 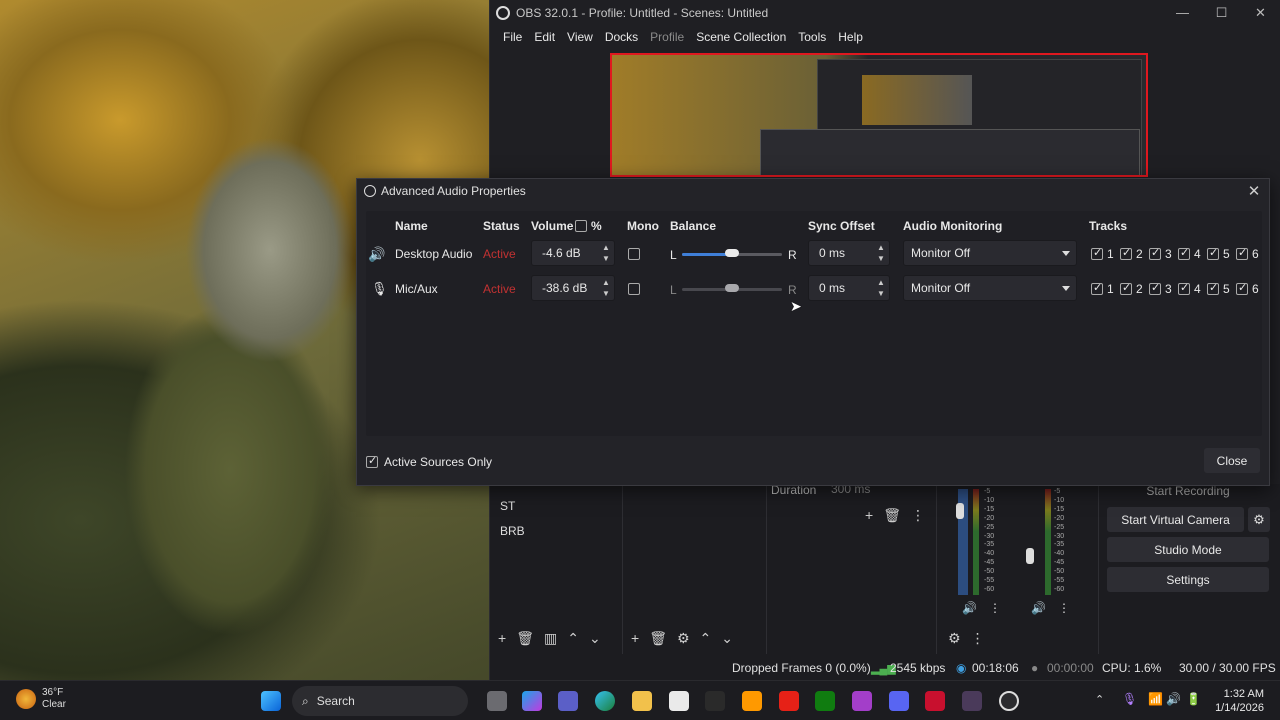 I want to click on start-virtual-camera-button: Start Virtual Camera, so click(x=1175, y=519).